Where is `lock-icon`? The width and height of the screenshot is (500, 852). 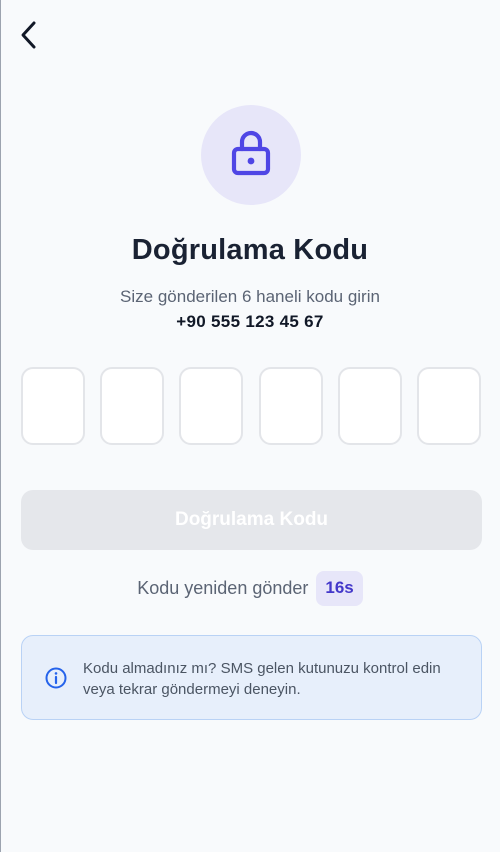
lock-icon is located at coordinates (251, 155).